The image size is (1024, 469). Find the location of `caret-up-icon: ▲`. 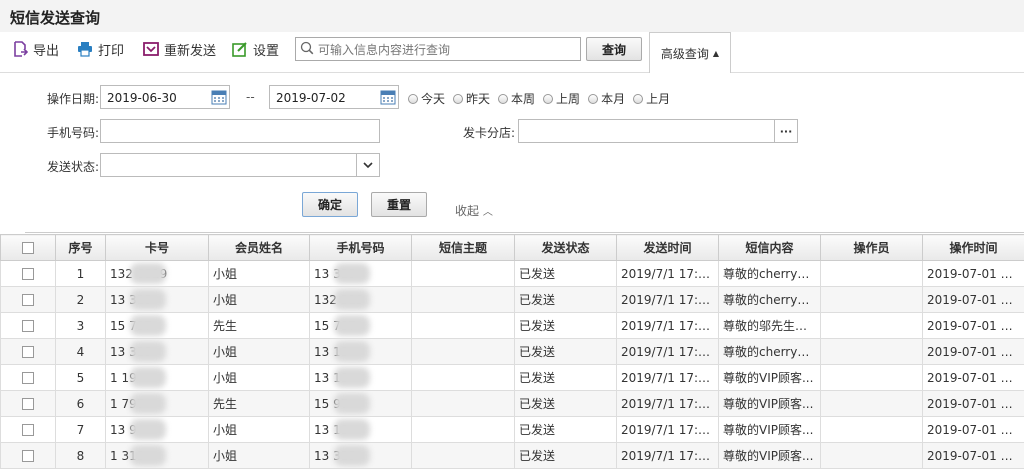

caret-up-icon: ▲ is located at coordinates (716, 53).